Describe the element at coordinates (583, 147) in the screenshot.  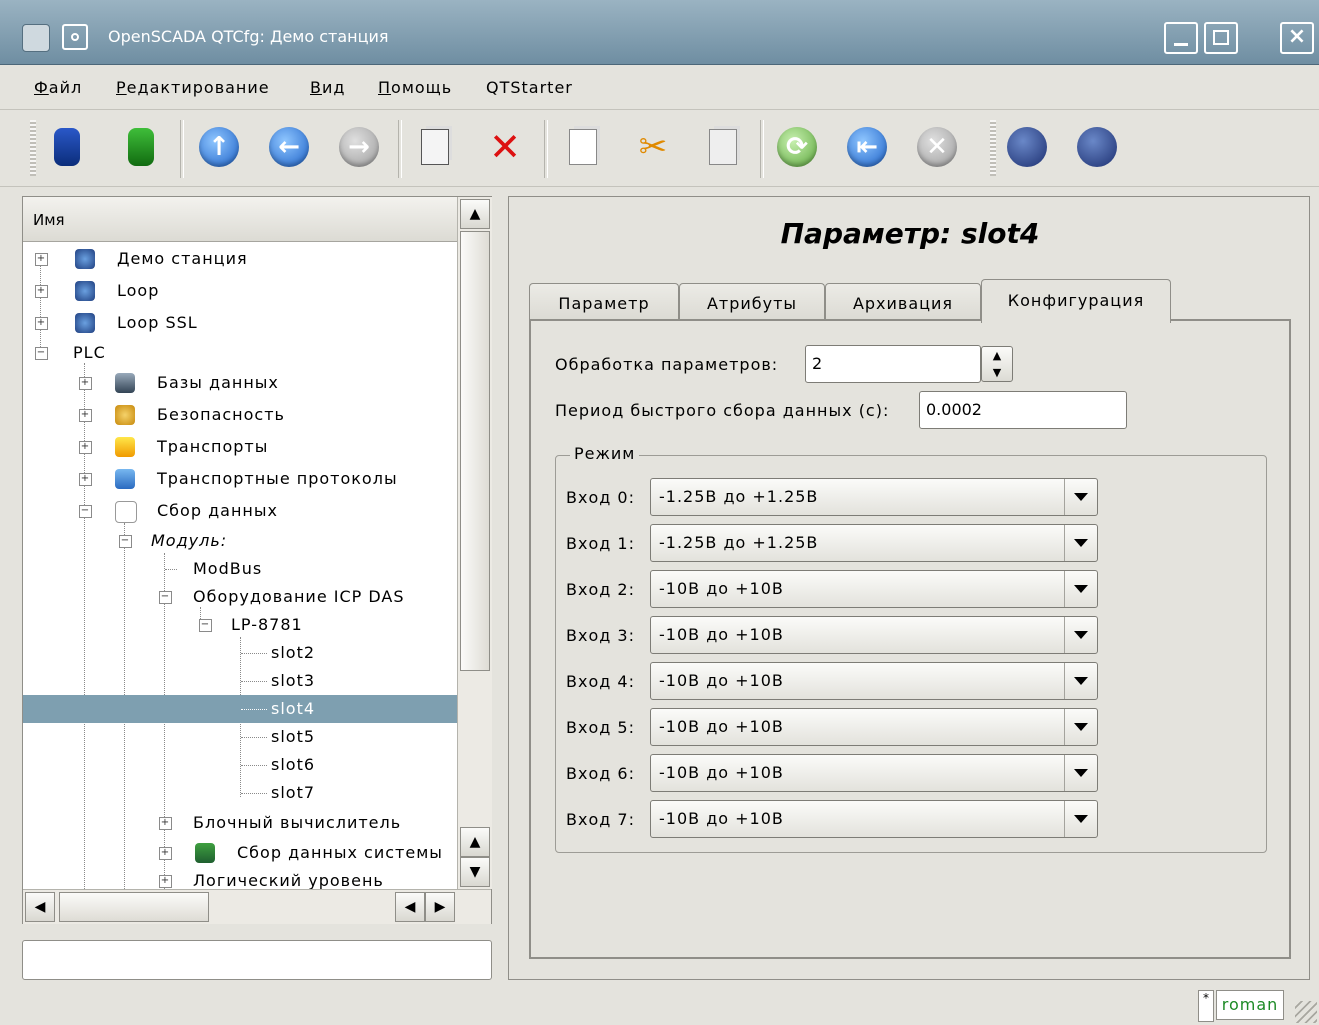
I see `copy-icon` at that location.